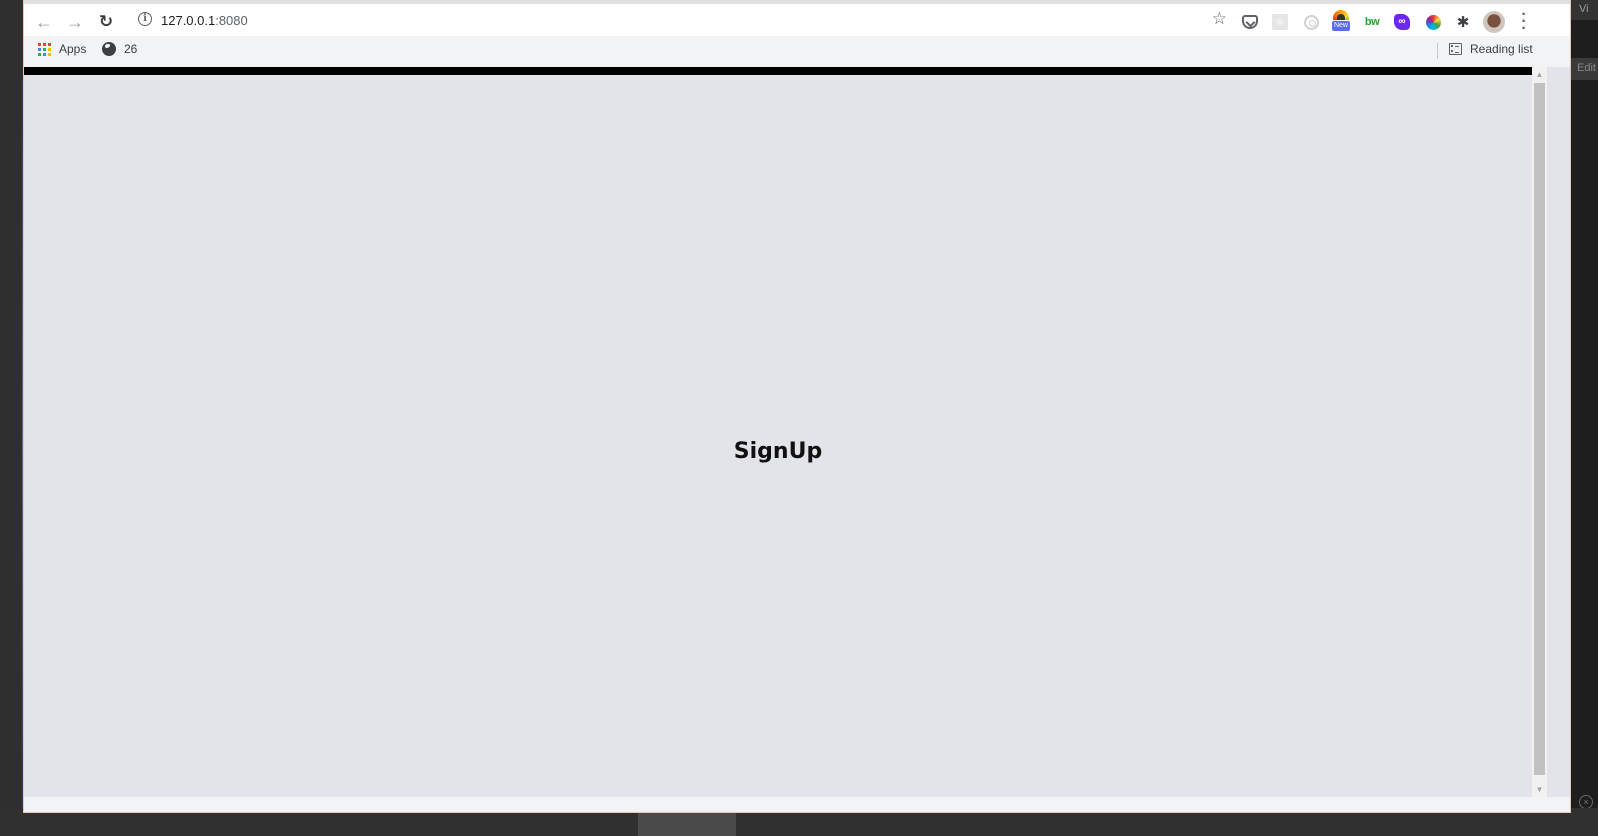 The width and height of the screenshot is (1598, 836). I want to click on target-icon, so click(1311, 22).